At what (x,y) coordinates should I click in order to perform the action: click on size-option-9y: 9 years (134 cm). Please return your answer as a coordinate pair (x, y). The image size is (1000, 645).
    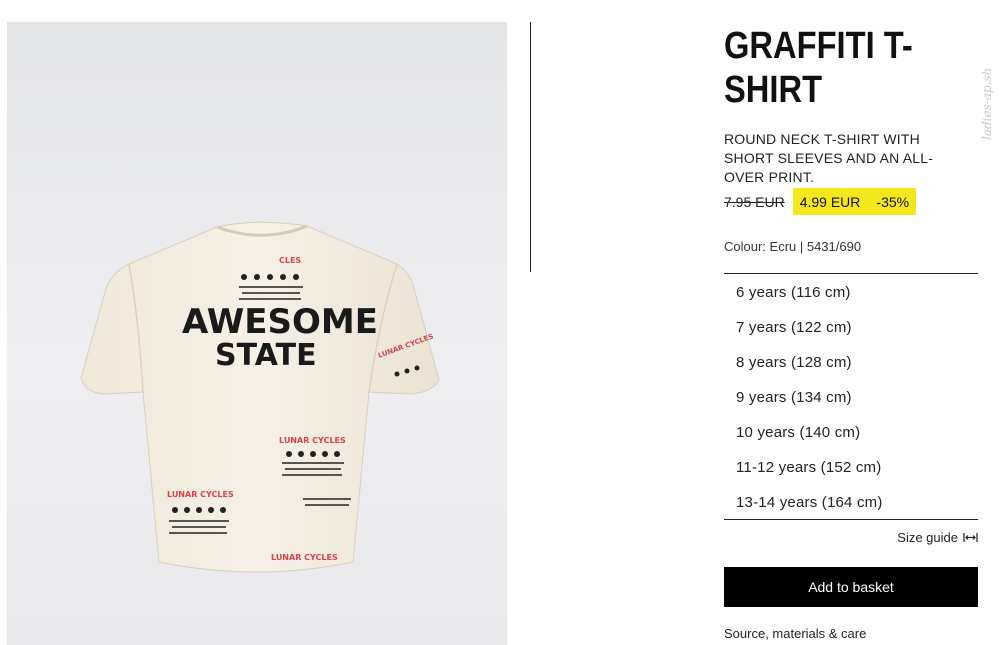
    Looking at the image, I should click on (794, 397).